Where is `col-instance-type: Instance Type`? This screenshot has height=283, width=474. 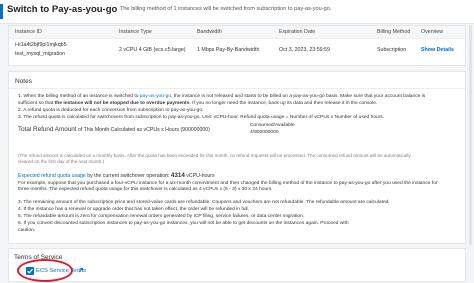
col-instance-type: Instance Type is located at coordinates (135, 32).